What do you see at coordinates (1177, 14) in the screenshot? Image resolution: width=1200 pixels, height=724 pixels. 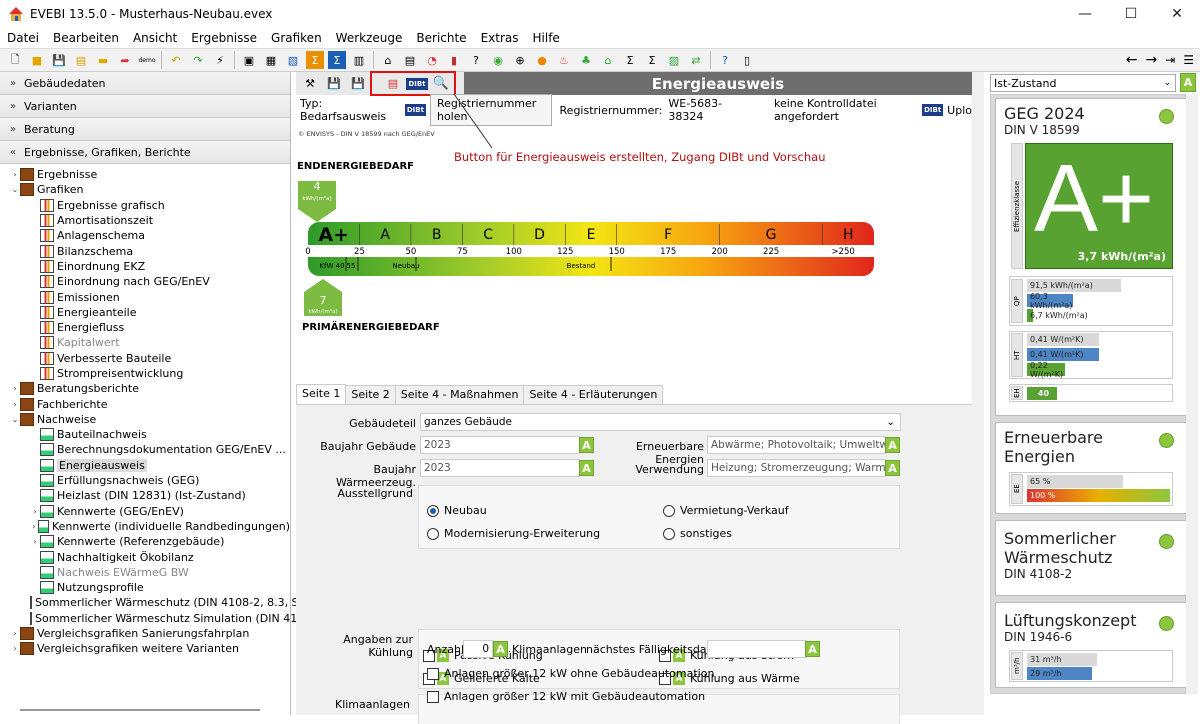 I see `close-window-button: ✕` at bounding box center [1177, 14].